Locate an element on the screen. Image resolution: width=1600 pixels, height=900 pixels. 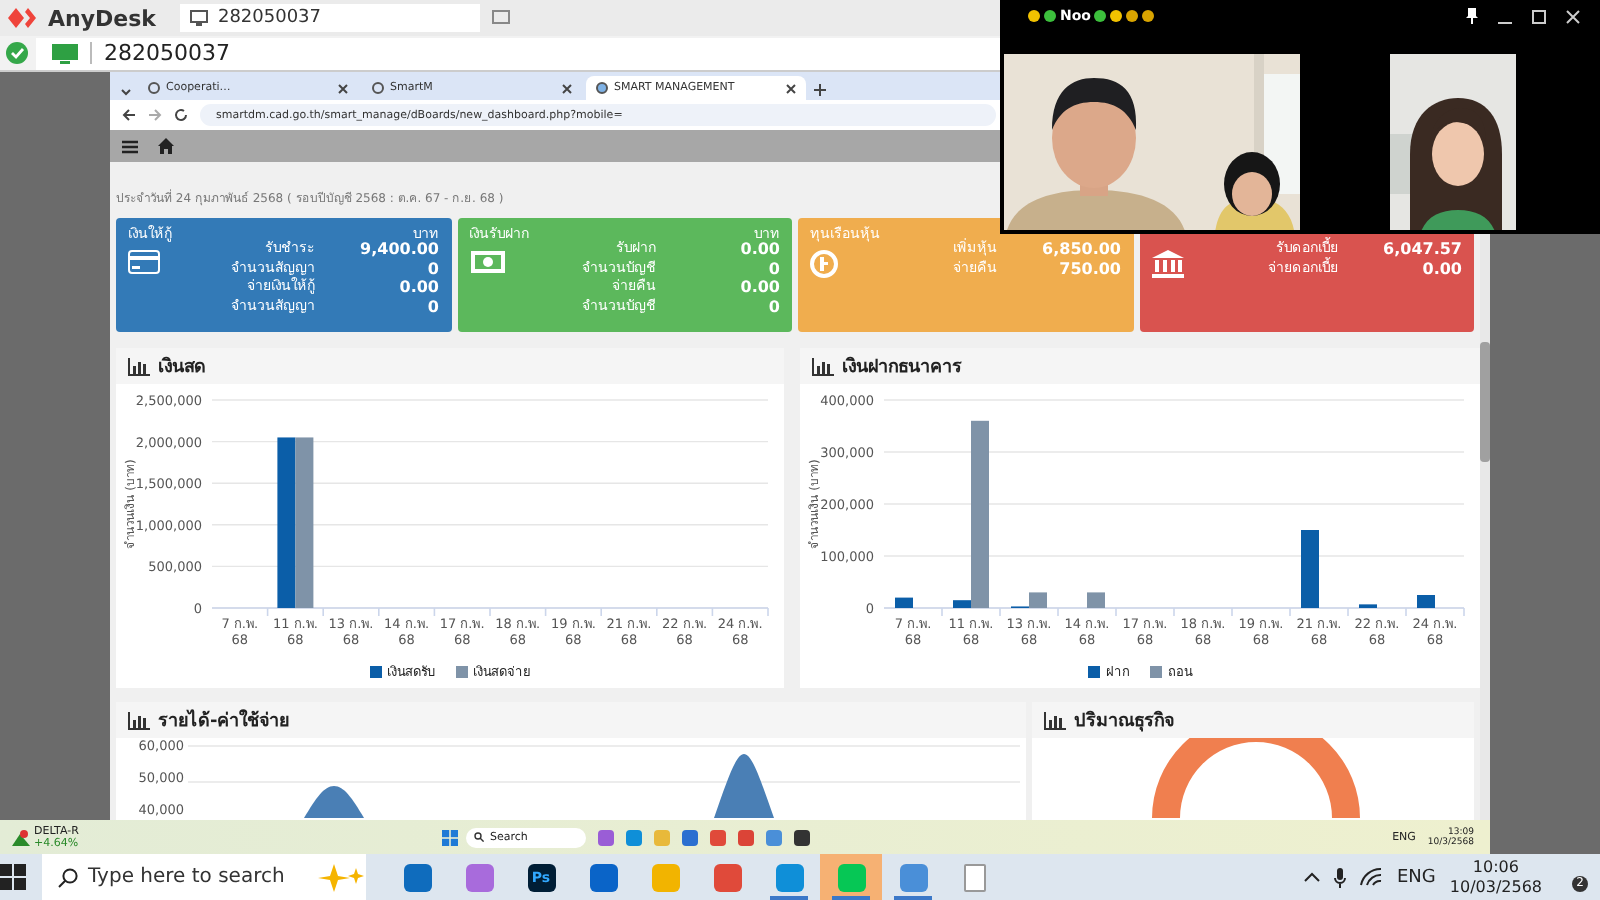
metric-value: 6,047.57 is located at coordinates (1421, 249).